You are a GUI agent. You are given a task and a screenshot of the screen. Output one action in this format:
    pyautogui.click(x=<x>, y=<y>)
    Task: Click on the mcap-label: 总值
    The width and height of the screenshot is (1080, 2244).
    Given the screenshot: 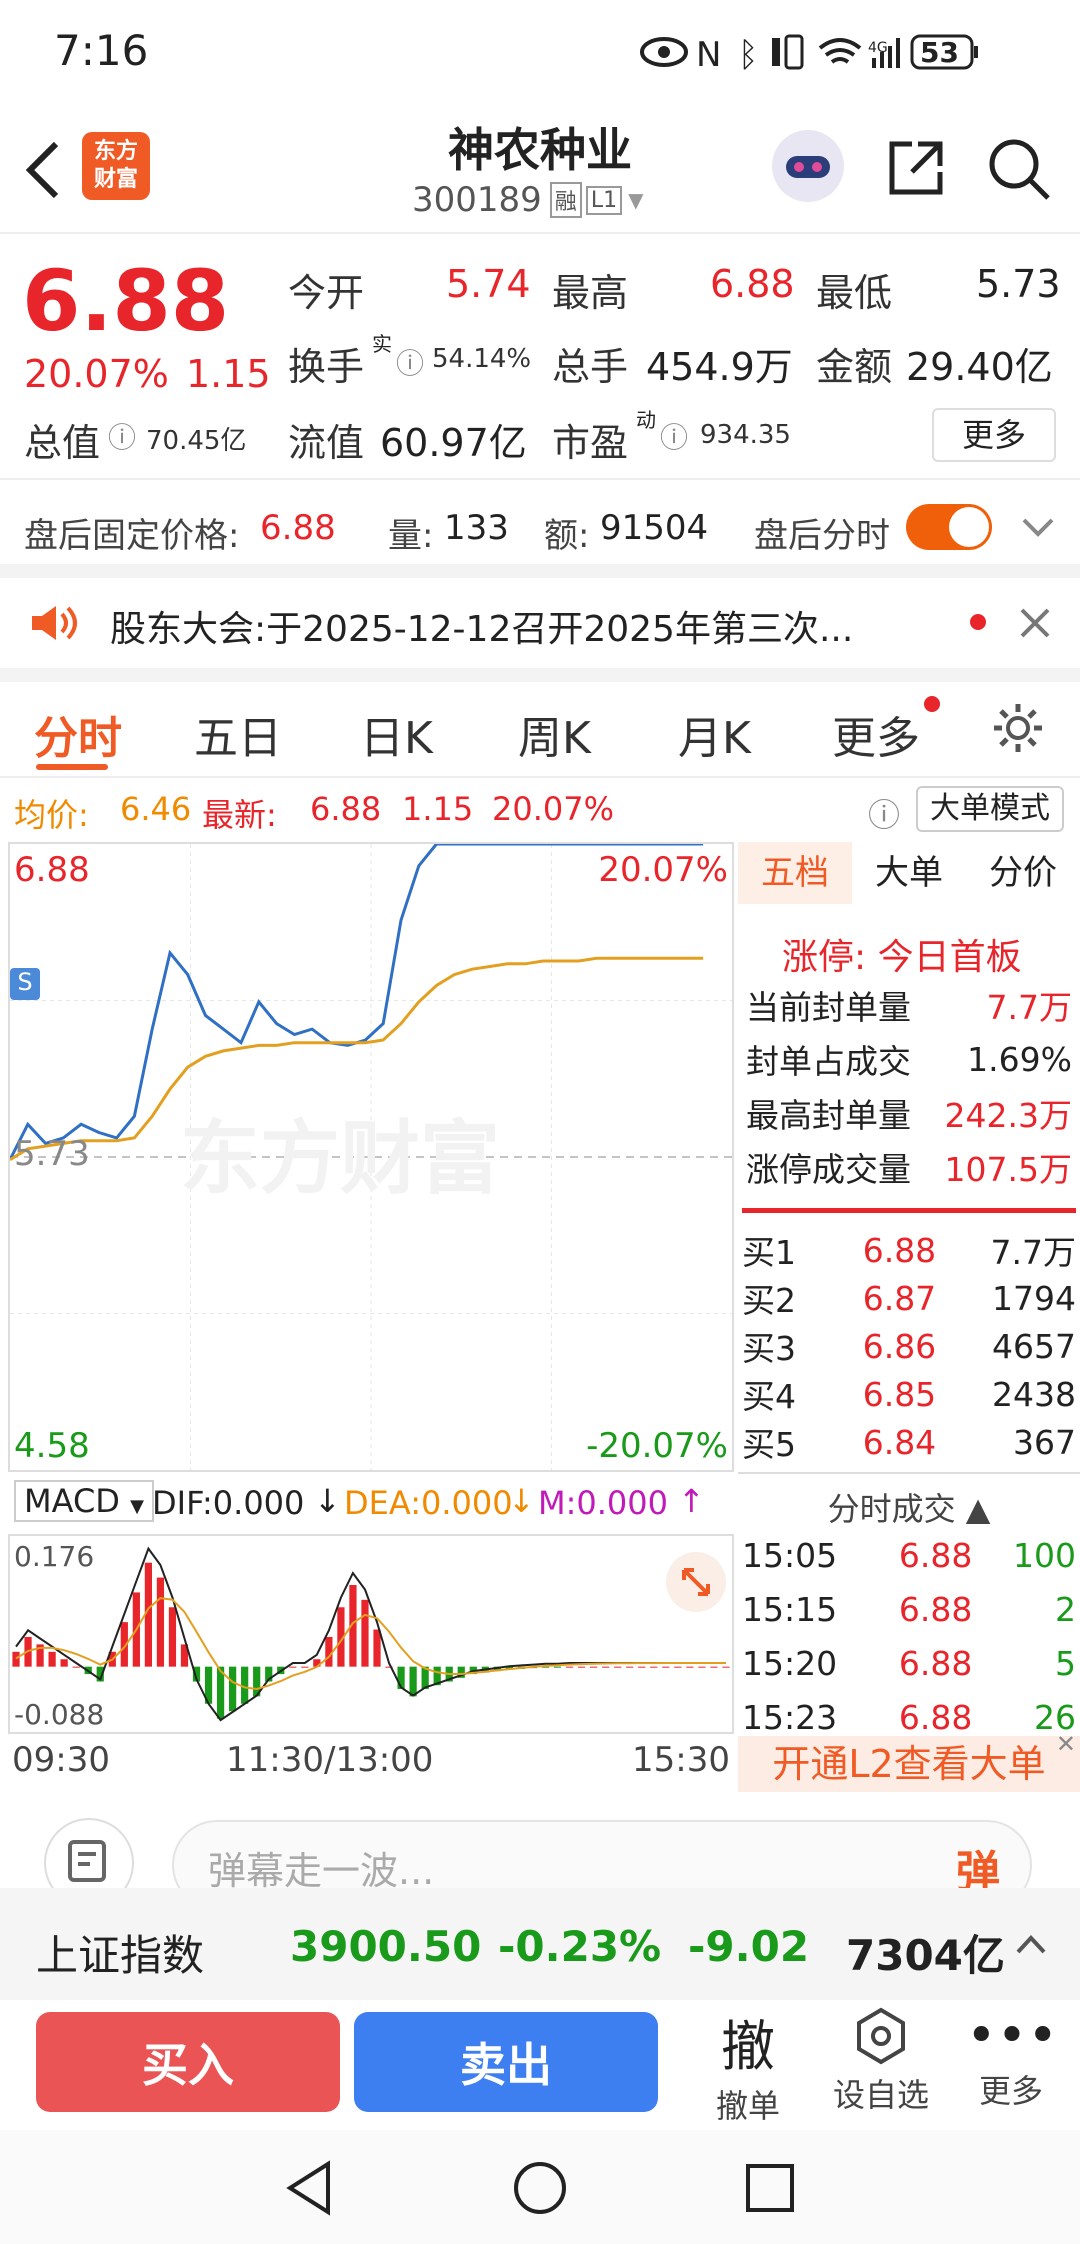 What is the action you would take?
    pyautogui.click(x=62, y=443)
    